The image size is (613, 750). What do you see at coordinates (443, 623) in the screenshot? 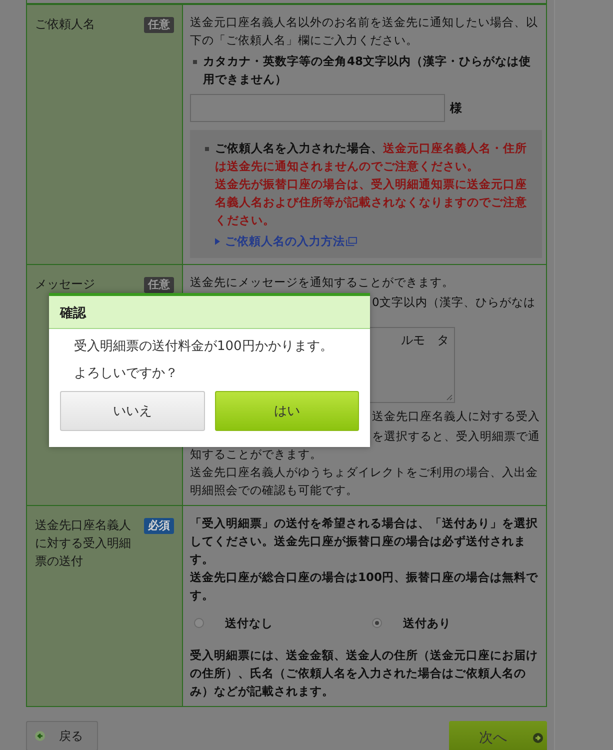
I see `radio-option: 送付あり` at bounding box center [443, 623].